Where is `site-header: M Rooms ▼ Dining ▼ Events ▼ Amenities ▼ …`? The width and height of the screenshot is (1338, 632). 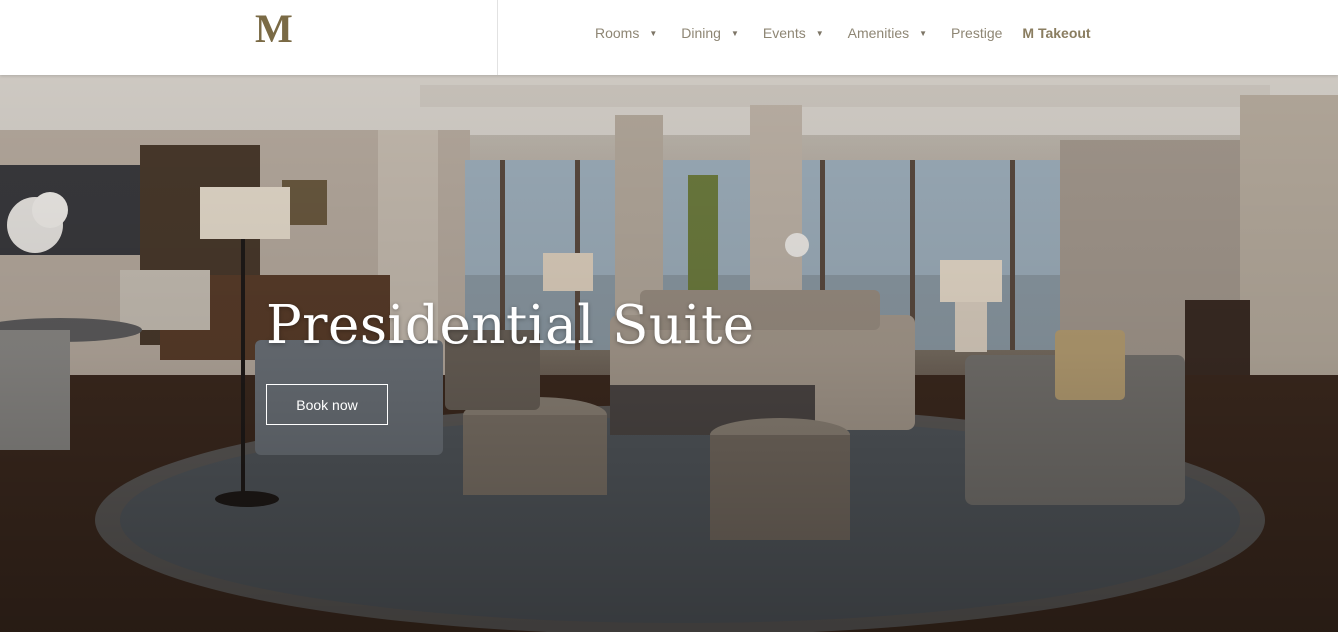
site-header: M Rooms ▼ Dining ▼ Events ▼ Amenities ▼ … is located at coordinates (669, 37).